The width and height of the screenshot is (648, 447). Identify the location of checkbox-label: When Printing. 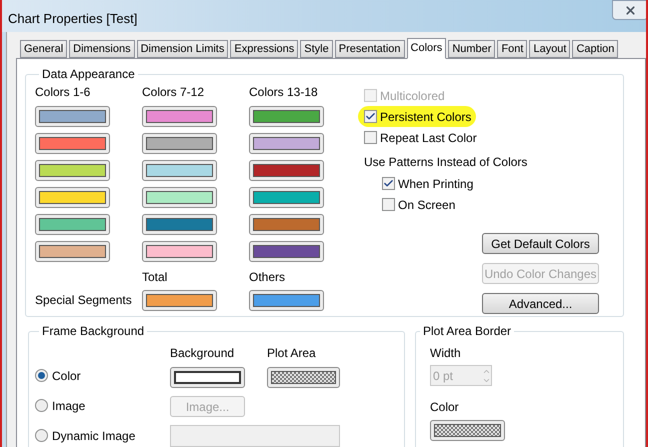
(436, 184).